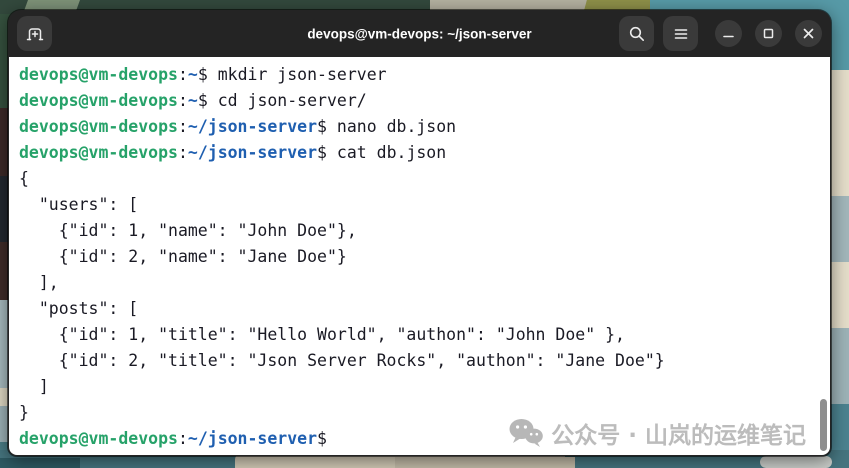 Image resolution: width=849 pixels, height=468 pixels. I want to click on search-button, so click(636, 33).